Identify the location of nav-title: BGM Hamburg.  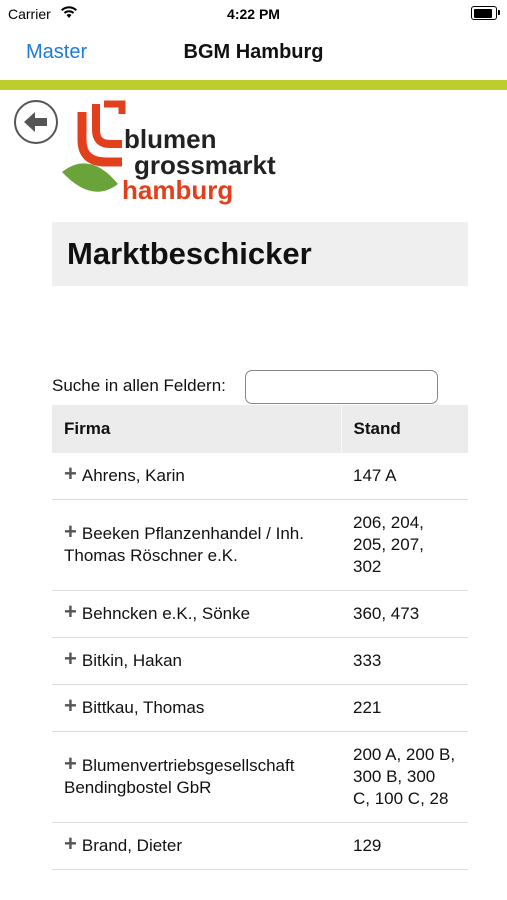
(253, 52).